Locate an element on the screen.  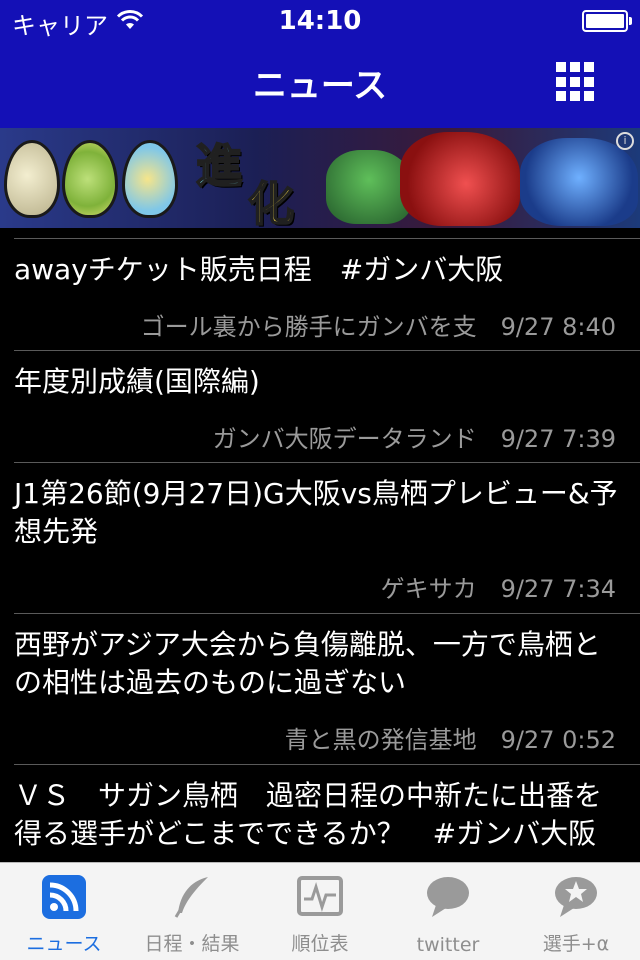
star-bubble-icon is located at coordinates (576, 897).